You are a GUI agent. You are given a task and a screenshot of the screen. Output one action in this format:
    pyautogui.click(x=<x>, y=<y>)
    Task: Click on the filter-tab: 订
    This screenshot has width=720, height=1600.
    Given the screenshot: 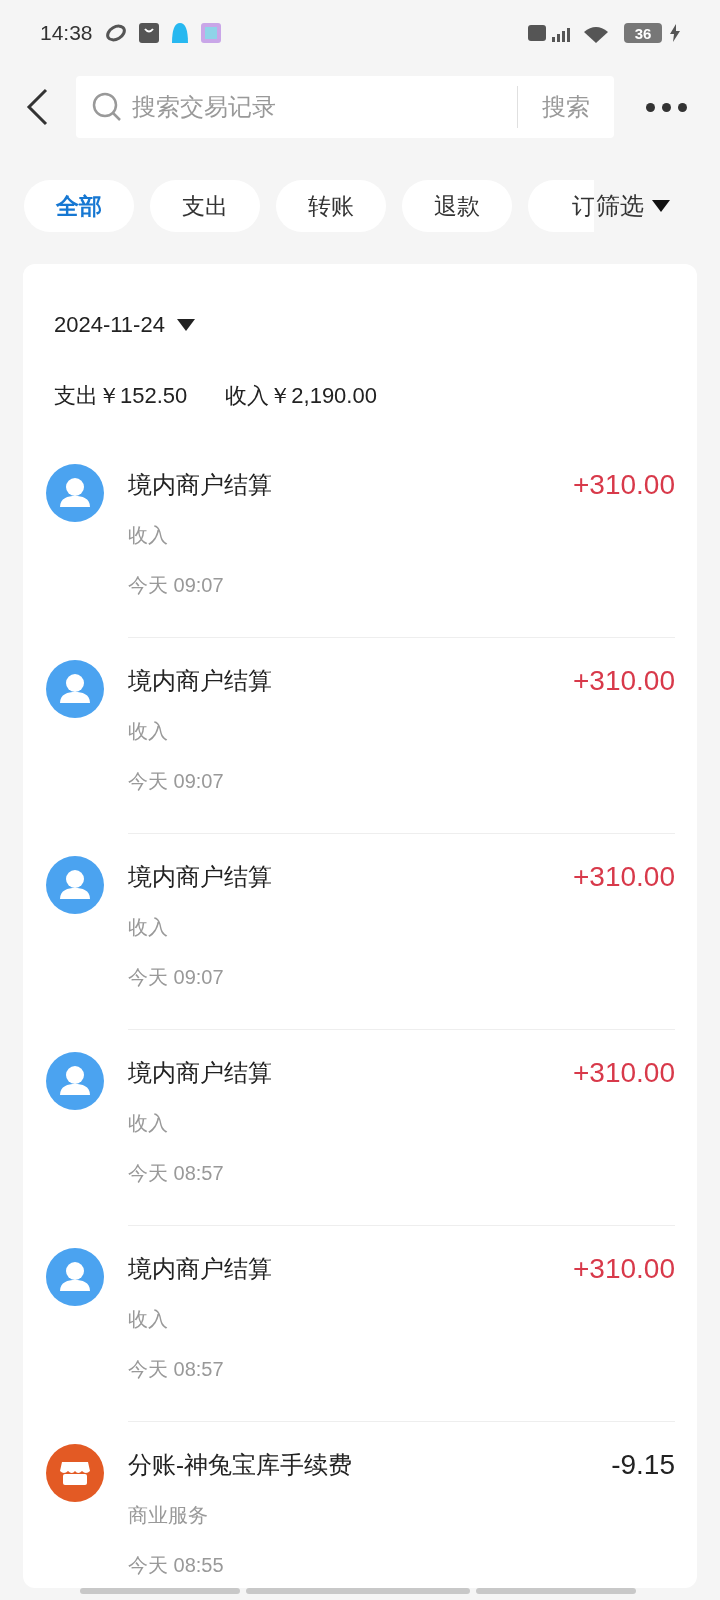 What is the action you would take?
    pyautogui.click(x=561, y=206)
    